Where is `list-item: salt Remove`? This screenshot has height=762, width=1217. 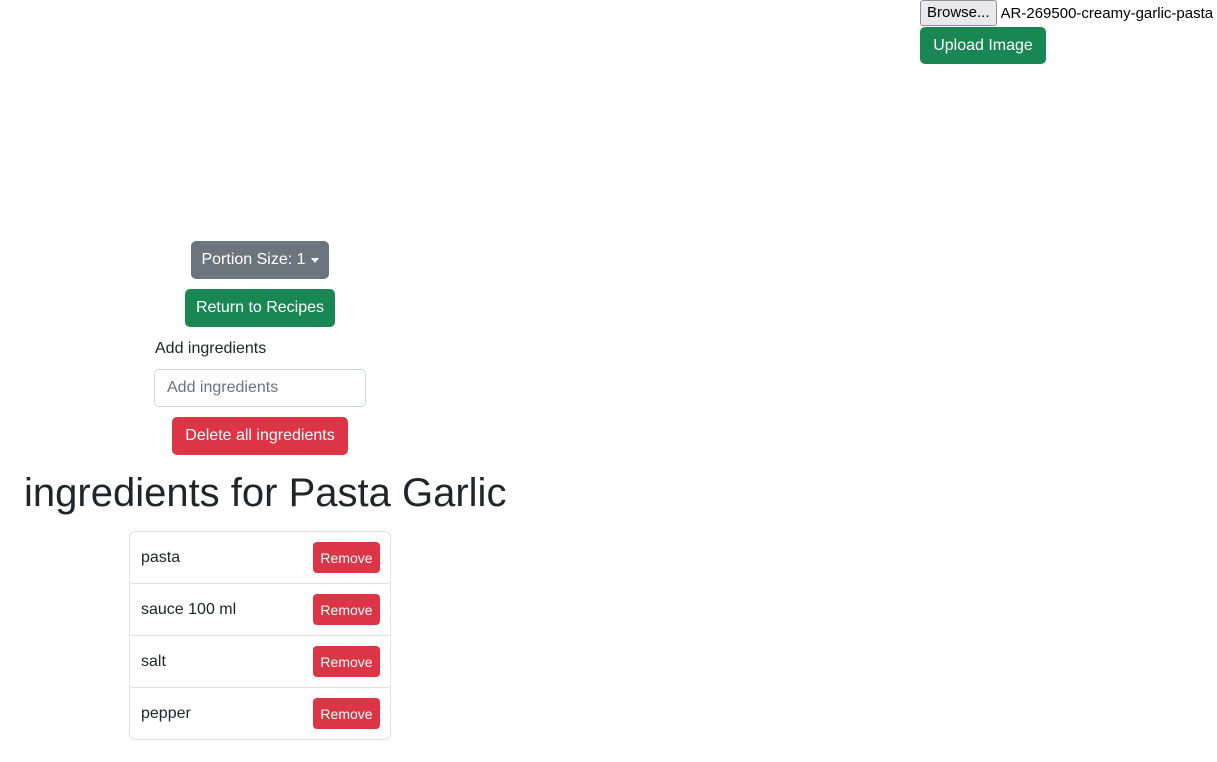
list-item: salt Remove is located at coordinates (260, 661).